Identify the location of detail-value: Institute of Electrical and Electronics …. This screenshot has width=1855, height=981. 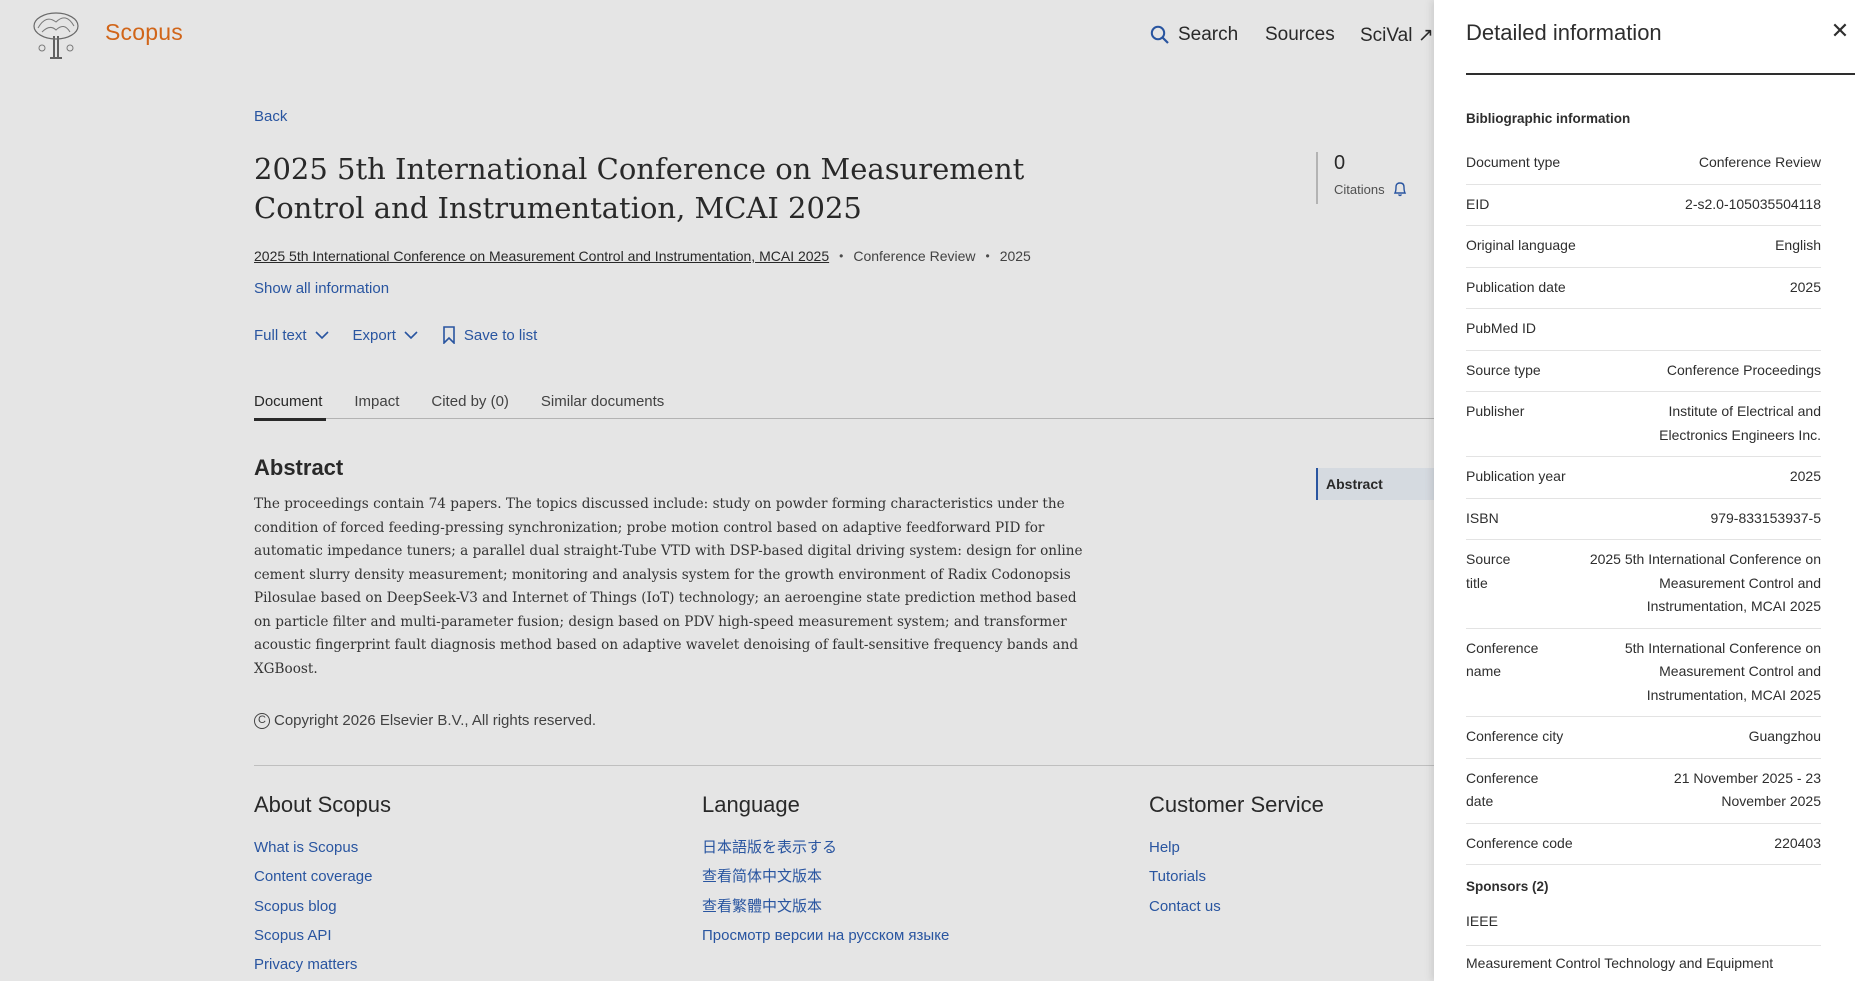
(1740, 423).